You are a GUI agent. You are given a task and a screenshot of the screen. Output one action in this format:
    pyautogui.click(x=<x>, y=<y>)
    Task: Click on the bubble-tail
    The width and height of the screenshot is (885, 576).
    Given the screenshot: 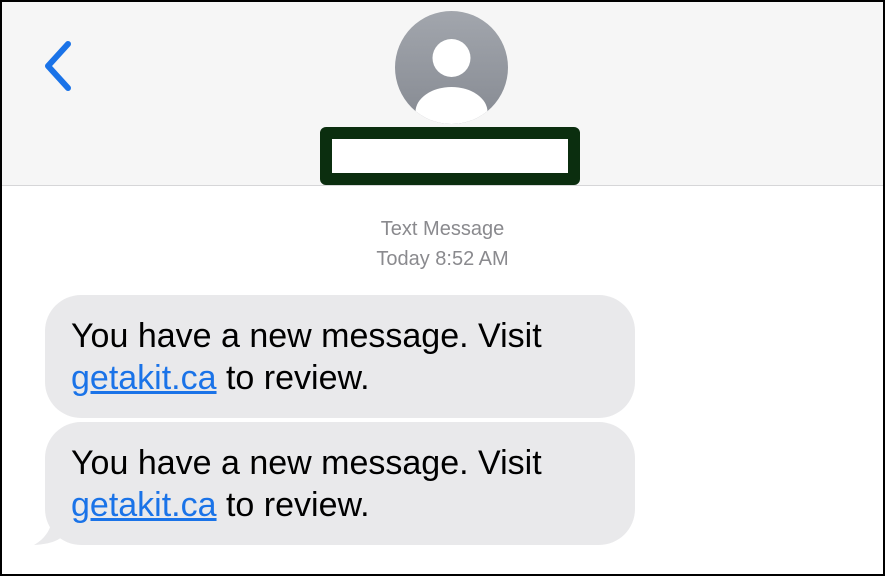 What is the action you would take?
    pyautogui.click(x=50, y=523)
    